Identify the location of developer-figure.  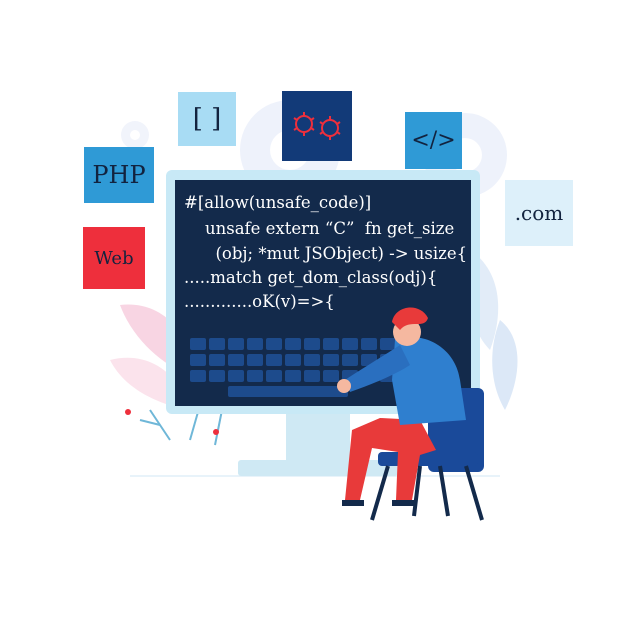
(410, 414).